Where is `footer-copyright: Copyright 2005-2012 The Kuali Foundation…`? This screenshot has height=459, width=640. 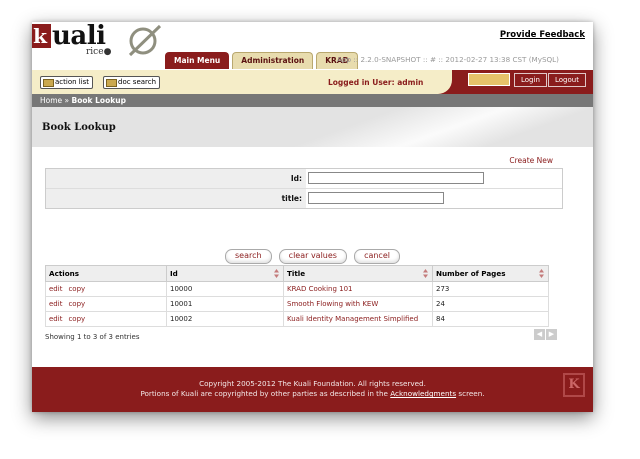
footer-copyright: Copyright 2005-2012 The Kuali Foundation… is located at coordinates (312, 383).